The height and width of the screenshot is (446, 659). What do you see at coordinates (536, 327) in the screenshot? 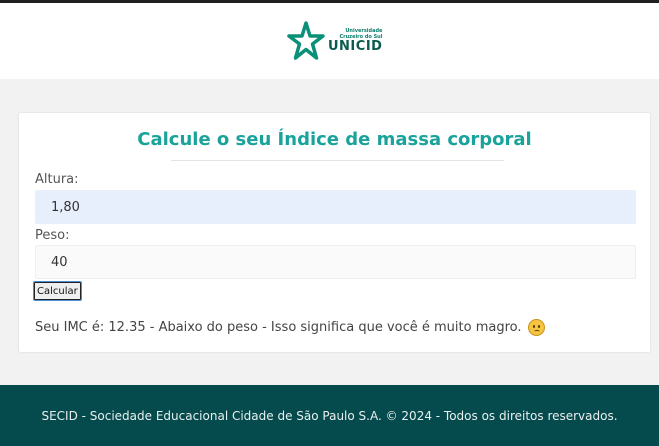
I see `sad-face-icon` at bounding box center [536, 327].